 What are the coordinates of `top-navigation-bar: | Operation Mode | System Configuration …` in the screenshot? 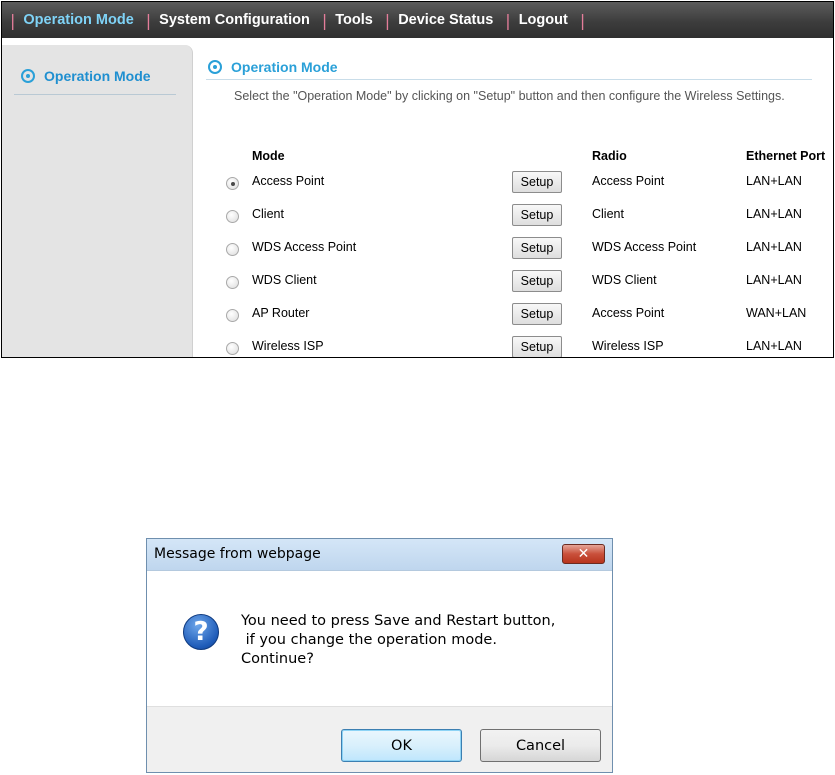 It's located at (417, 20).